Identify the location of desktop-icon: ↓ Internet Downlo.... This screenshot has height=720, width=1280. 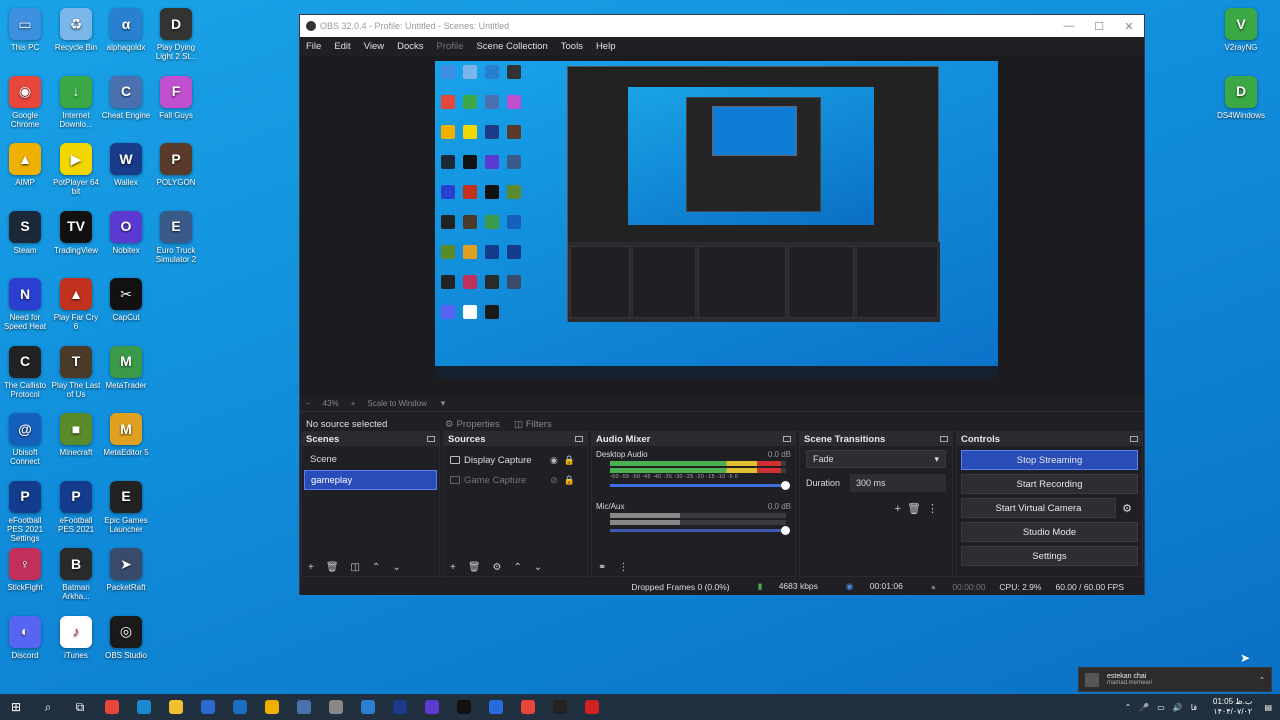
(76, 102).